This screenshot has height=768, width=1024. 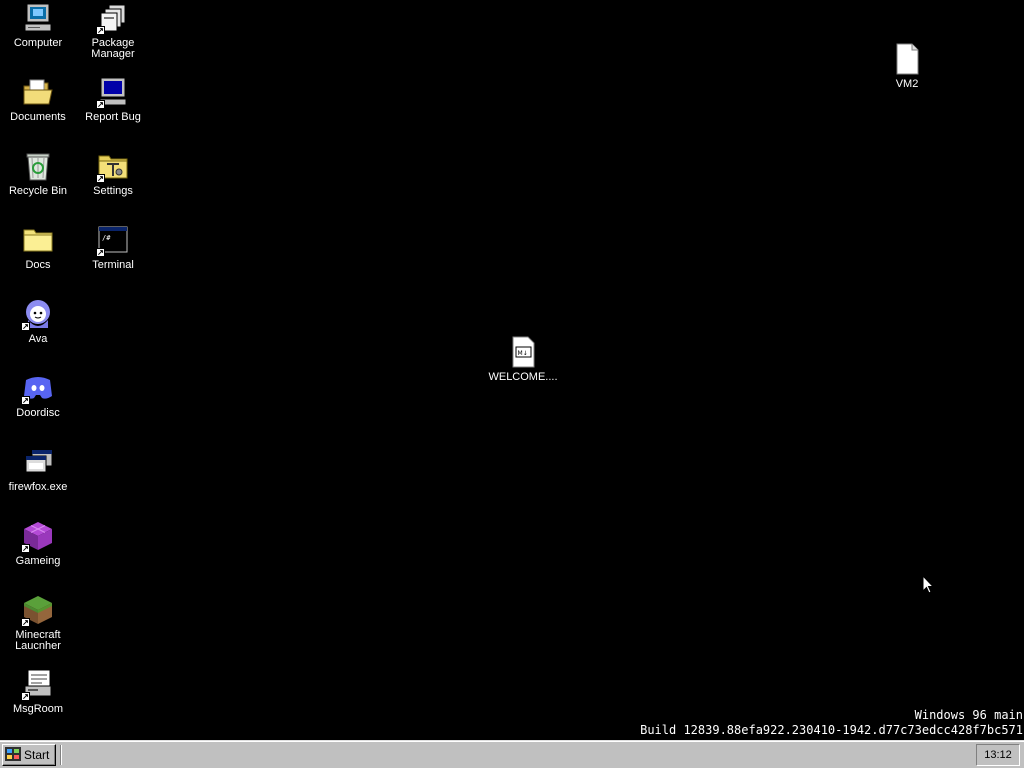 I want to click on markdown-file-icon: M↓, so click(x=523, y=352).